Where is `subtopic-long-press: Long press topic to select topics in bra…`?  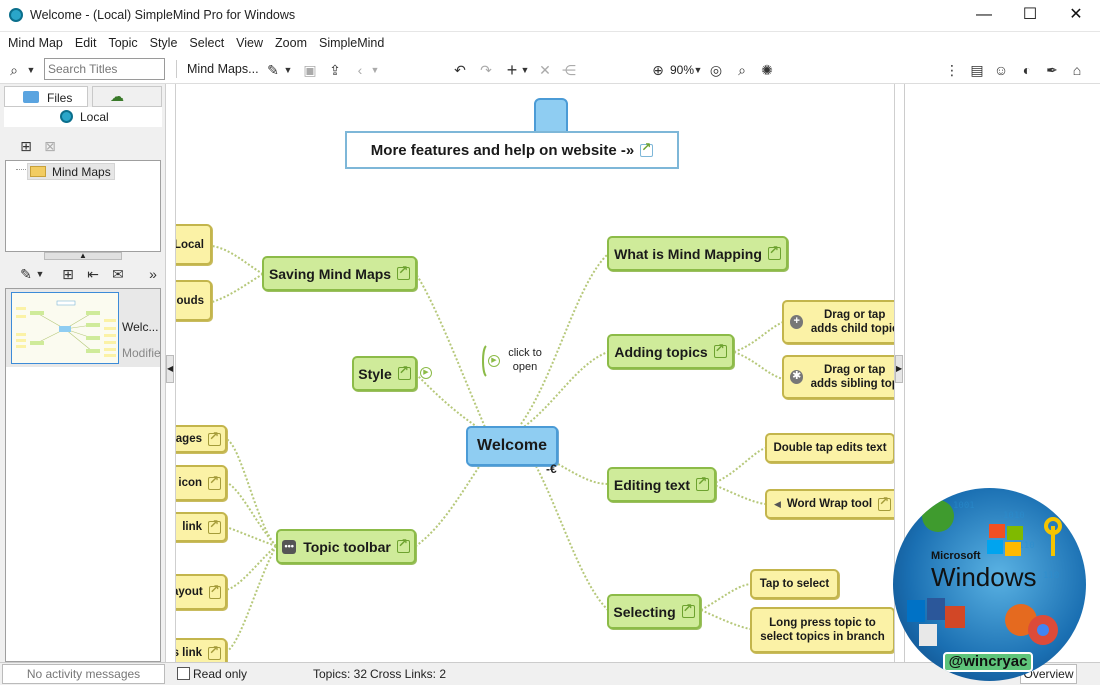 subtopic-long-press: Long press topic to select topics in bra… is located at coordinates (822, 630).